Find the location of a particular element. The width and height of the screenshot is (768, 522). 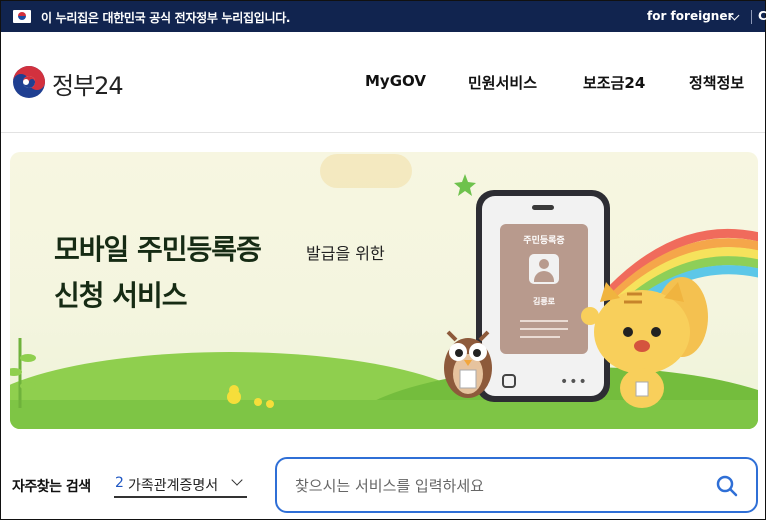

logo-text: 정부24 is located at coordinates (88, 83).